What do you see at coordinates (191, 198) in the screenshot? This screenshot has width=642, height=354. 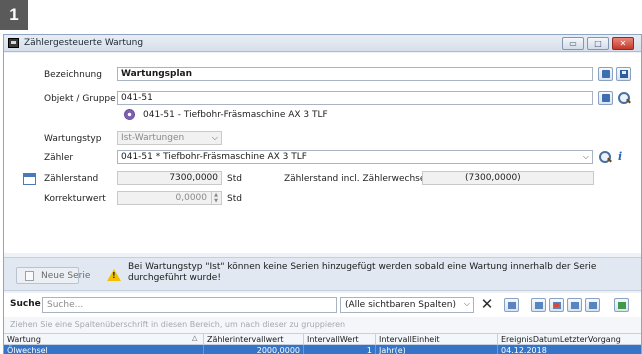 I see `korrekturwert-value: 0,0000` at bounding box center [191, 198].